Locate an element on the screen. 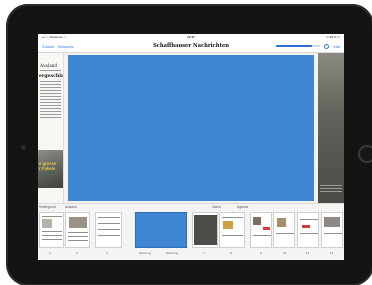 The image size is (372, 285). battery-status: ⊡ 38 % ▭ is located at coordinates (290, 37).